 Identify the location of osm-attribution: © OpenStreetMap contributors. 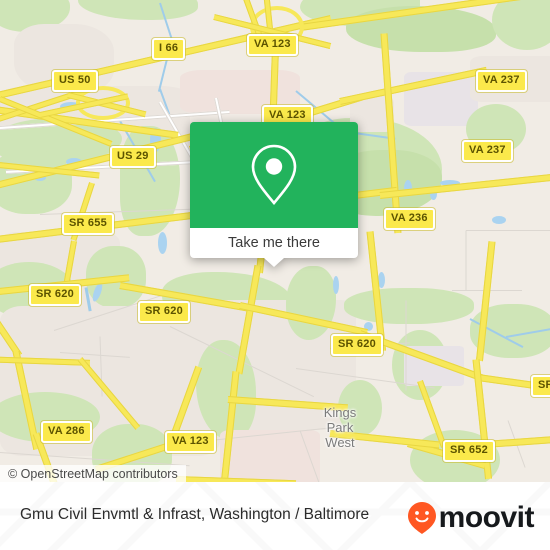
(93, 473).